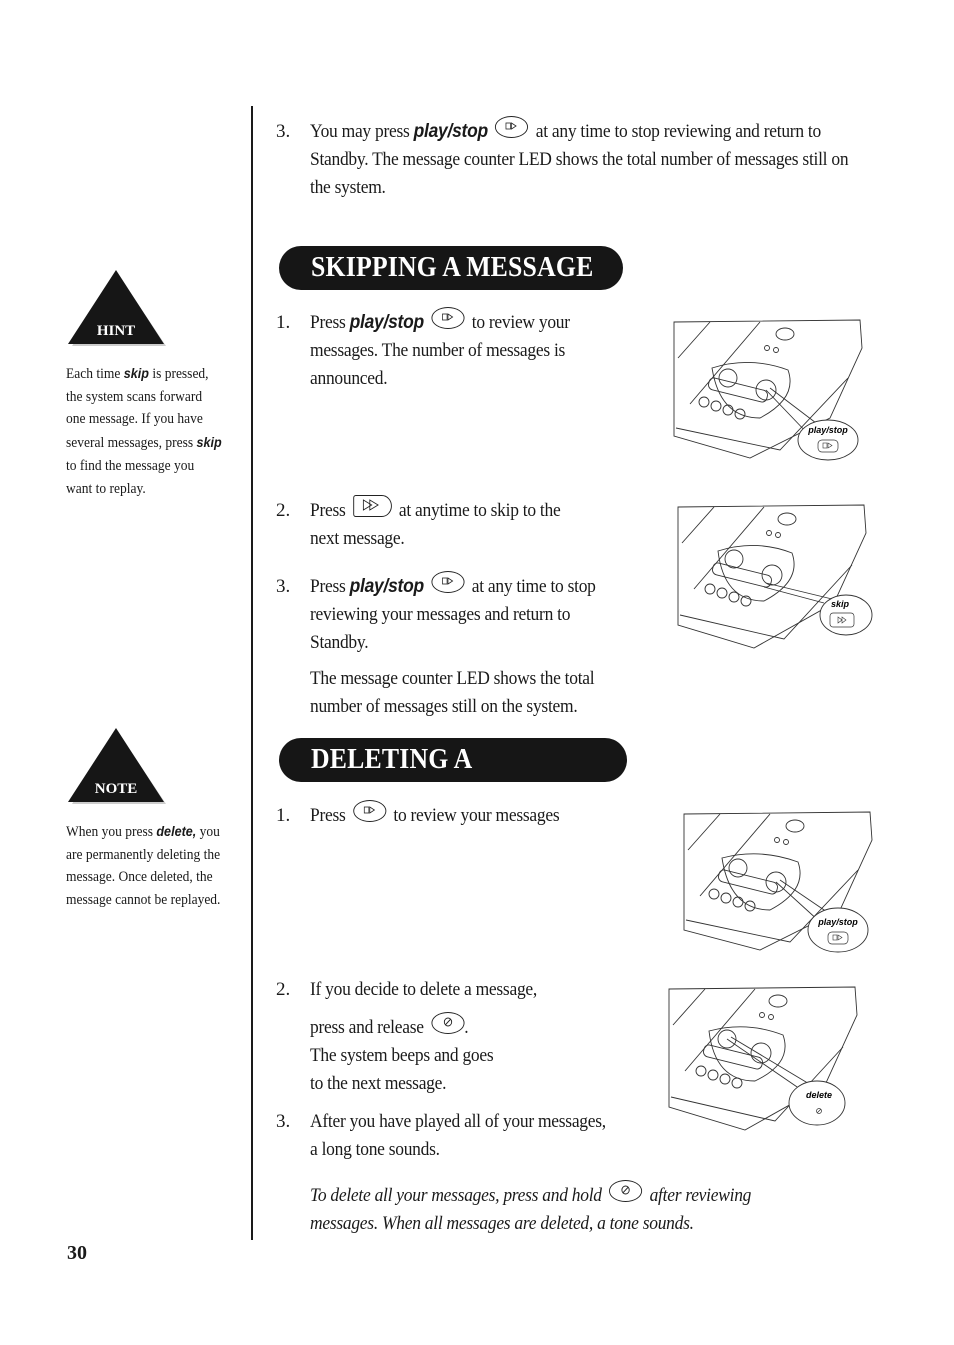 This screenshot has width=954, height=1345. I want to click on callout-label: skip, so click(840, 604).